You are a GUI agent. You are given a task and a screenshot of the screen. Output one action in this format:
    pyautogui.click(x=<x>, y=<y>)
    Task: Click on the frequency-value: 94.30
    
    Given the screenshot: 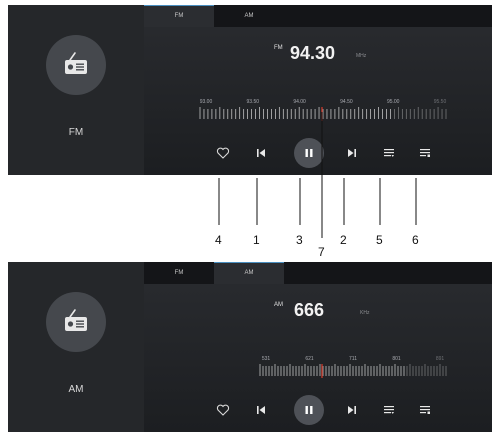 What is the action you would take?
    pyautogui.click(x=313, y=53)
    